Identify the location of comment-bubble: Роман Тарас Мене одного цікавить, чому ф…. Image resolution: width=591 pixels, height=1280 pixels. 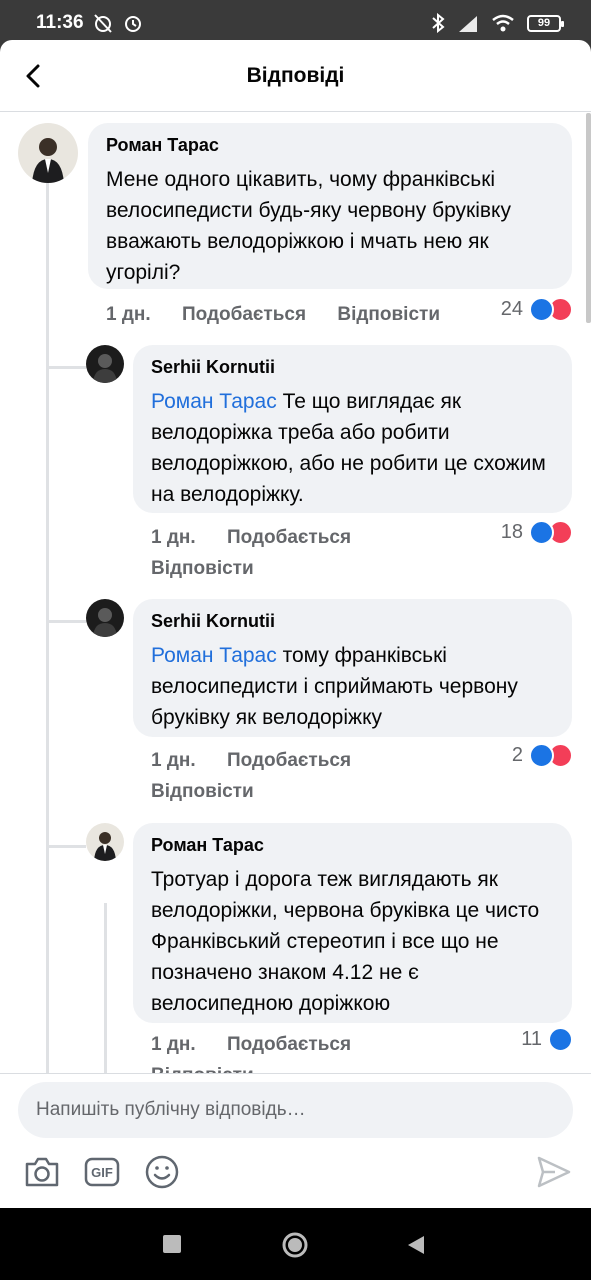
(330, 206).